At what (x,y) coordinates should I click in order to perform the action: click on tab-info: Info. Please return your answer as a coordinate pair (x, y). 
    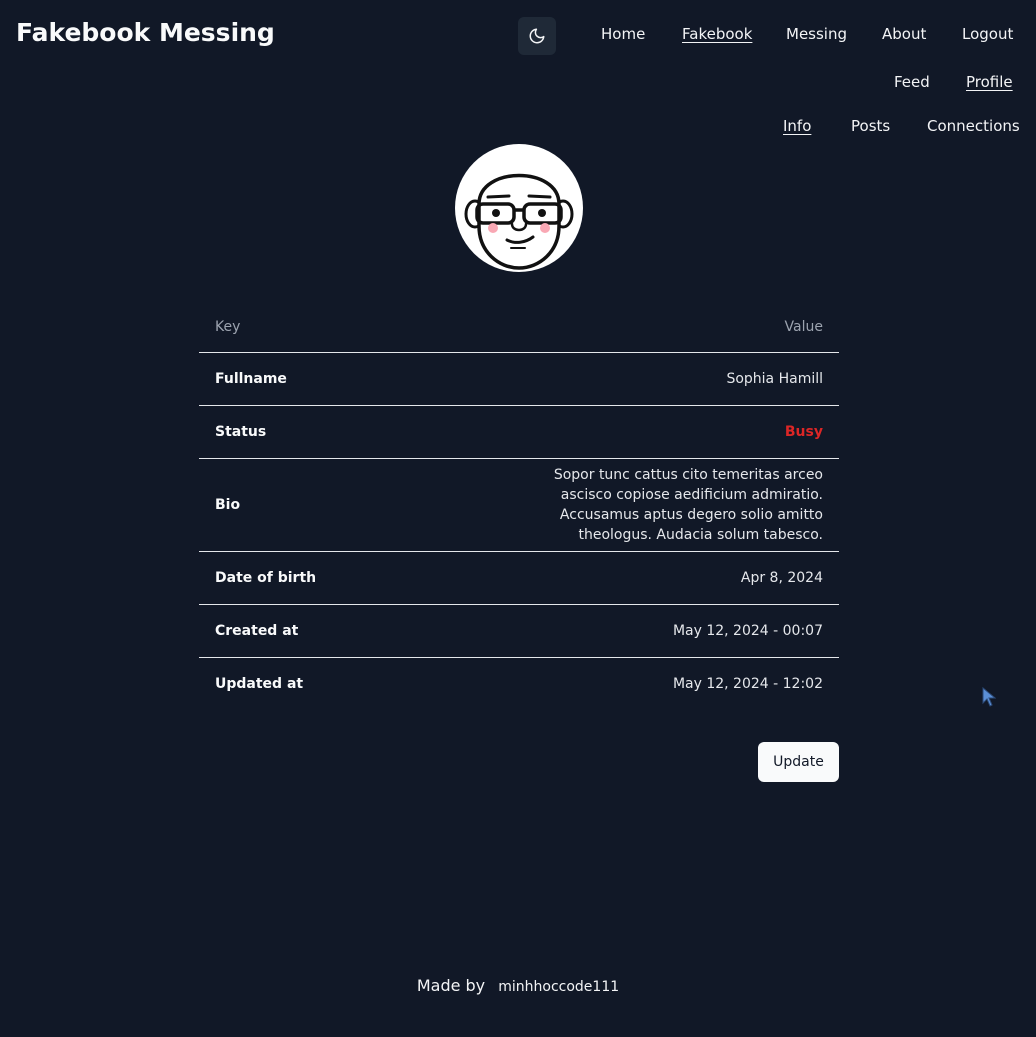
    Looking at the image, I should click on (797, 126).